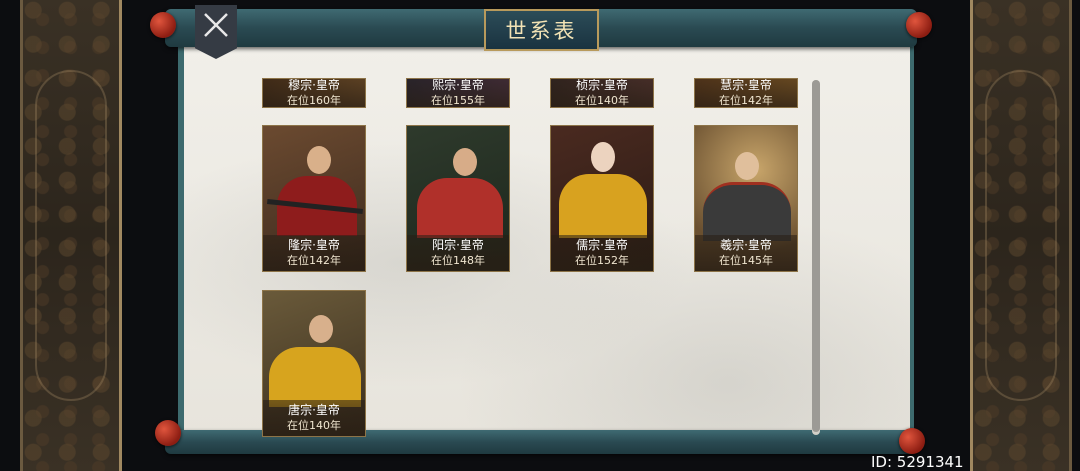 The height and width of the screenshot is (471, 1080). I want to click on list-scrollbar, so click(816, 257).